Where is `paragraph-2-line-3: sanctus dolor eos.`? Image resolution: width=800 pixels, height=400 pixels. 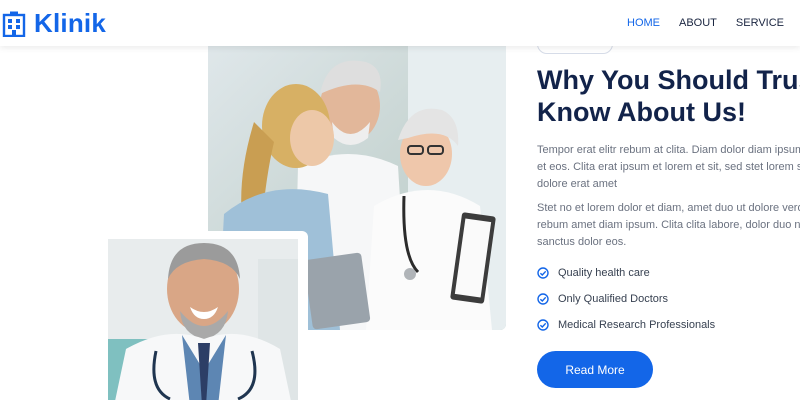 paragraph-2-line-3: sanctus dolor eos. is located at coordinates (582, 242).